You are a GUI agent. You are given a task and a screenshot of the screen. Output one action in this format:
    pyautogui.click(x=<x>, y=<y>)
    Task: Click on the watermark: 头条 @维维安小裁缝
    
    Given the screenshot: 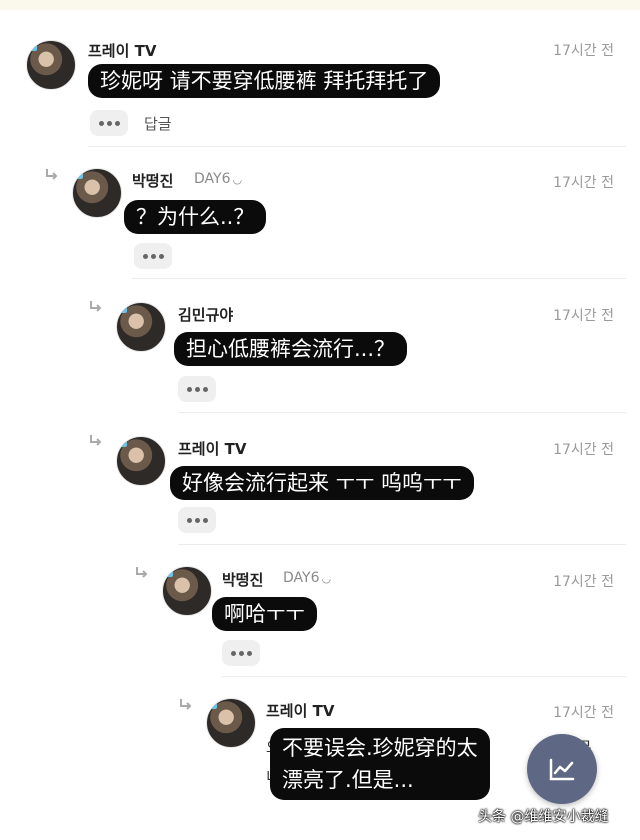 What is the action you would take?
    pyautogui.click(x=543, y=817)
    